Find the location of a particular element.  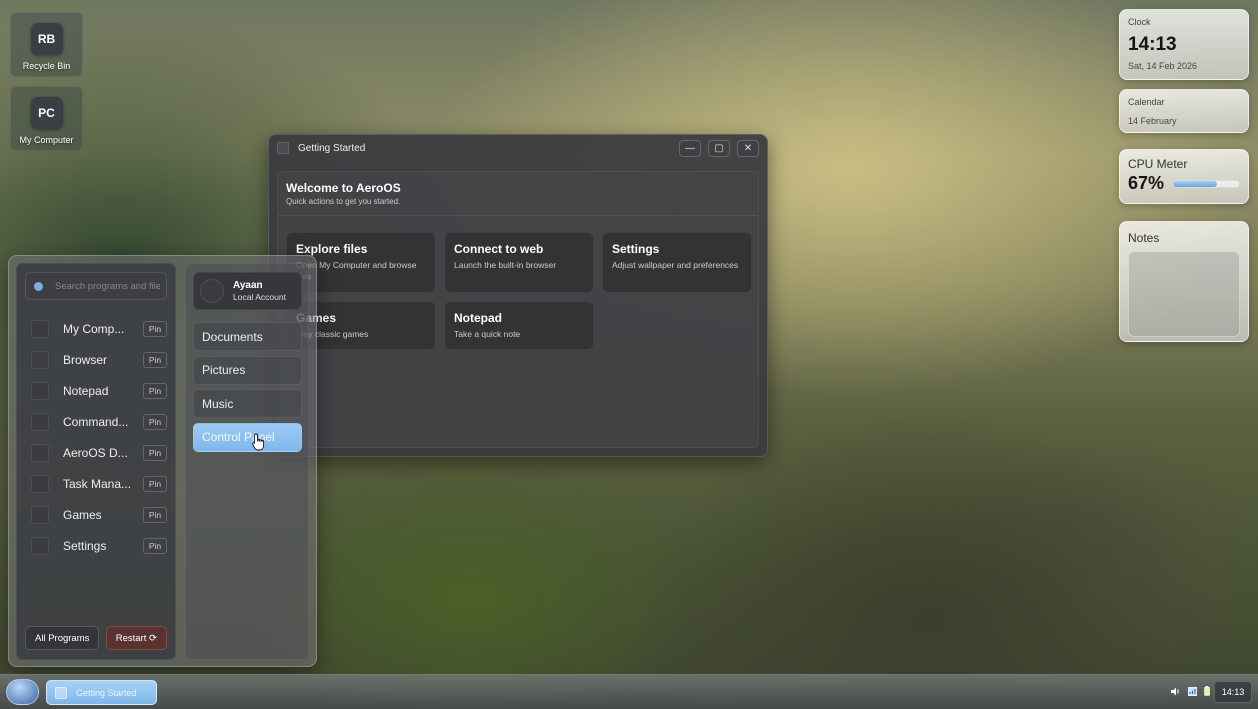

start-search-box is located at coordinates (96, 286).